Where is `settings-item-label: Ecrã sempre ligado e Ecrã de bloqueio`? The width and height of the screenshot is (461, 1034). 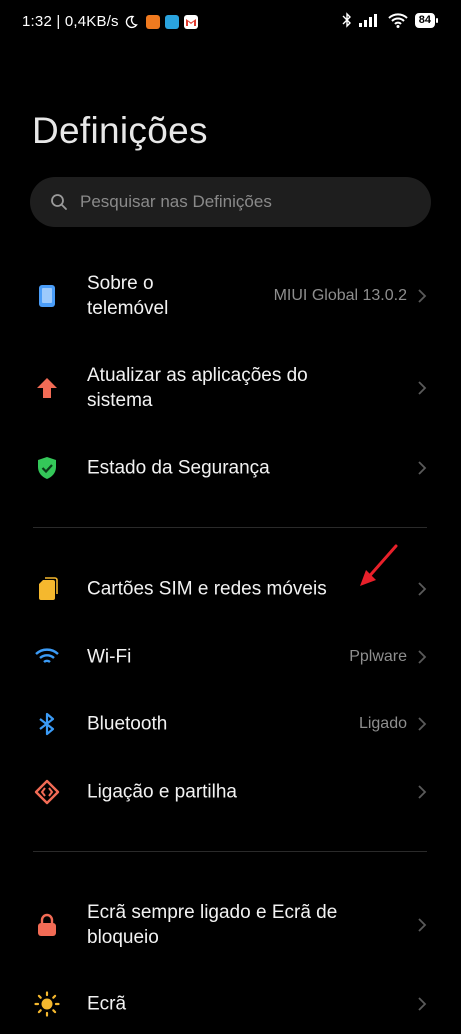 settings-item-label: Ecrã sempre ligado e Ecrã de bloqueio is located at coordinates (212, 925).